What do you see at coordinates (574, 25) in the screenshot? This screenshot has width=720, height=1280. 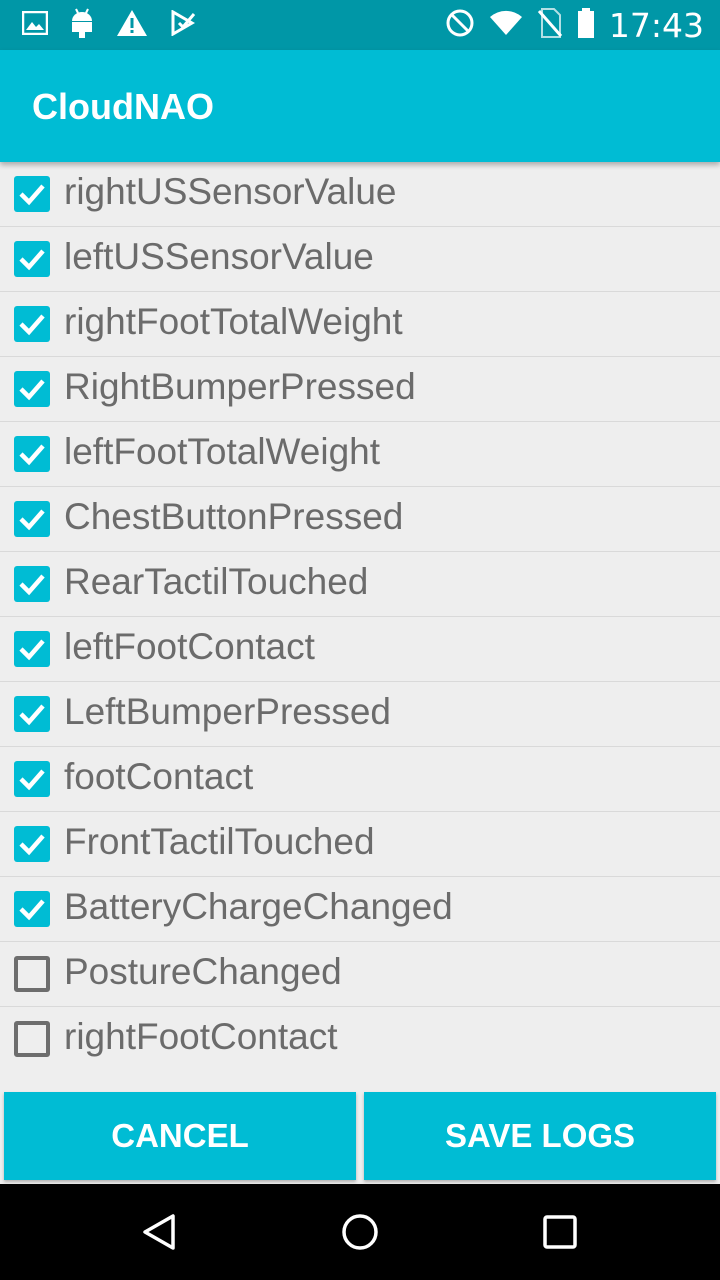 I see `system-icons: 17:43` at bounding box center [574, 25].